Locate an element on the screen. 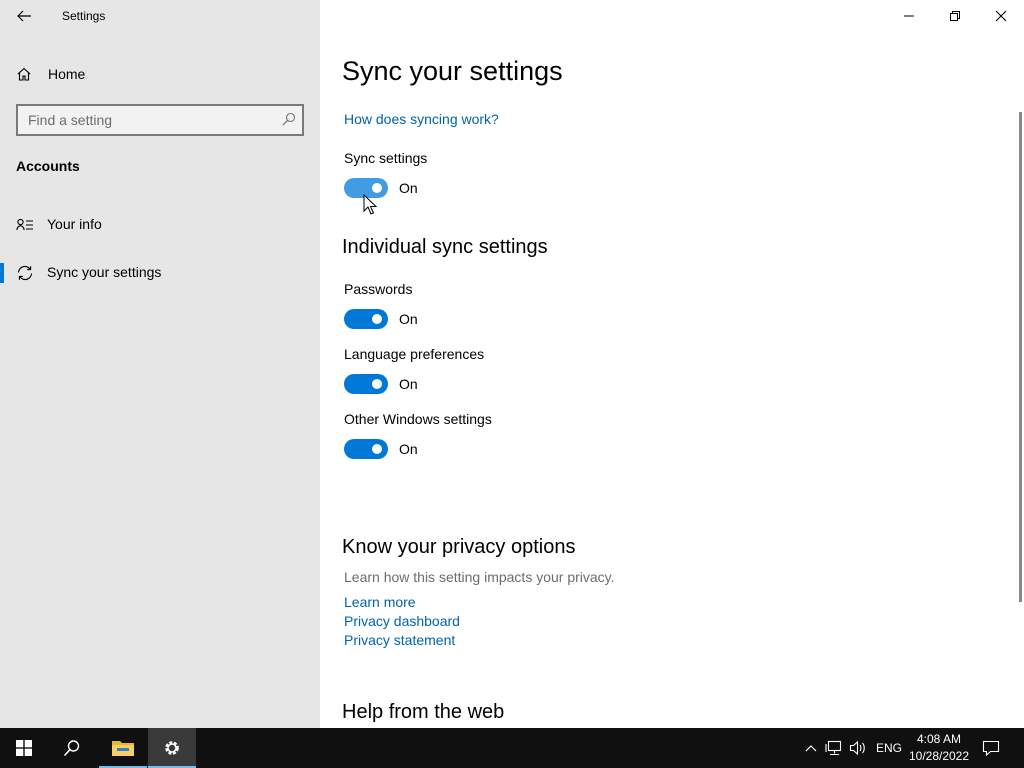  help-from-web-header: Help from the web is located at coordinates (423, 712).